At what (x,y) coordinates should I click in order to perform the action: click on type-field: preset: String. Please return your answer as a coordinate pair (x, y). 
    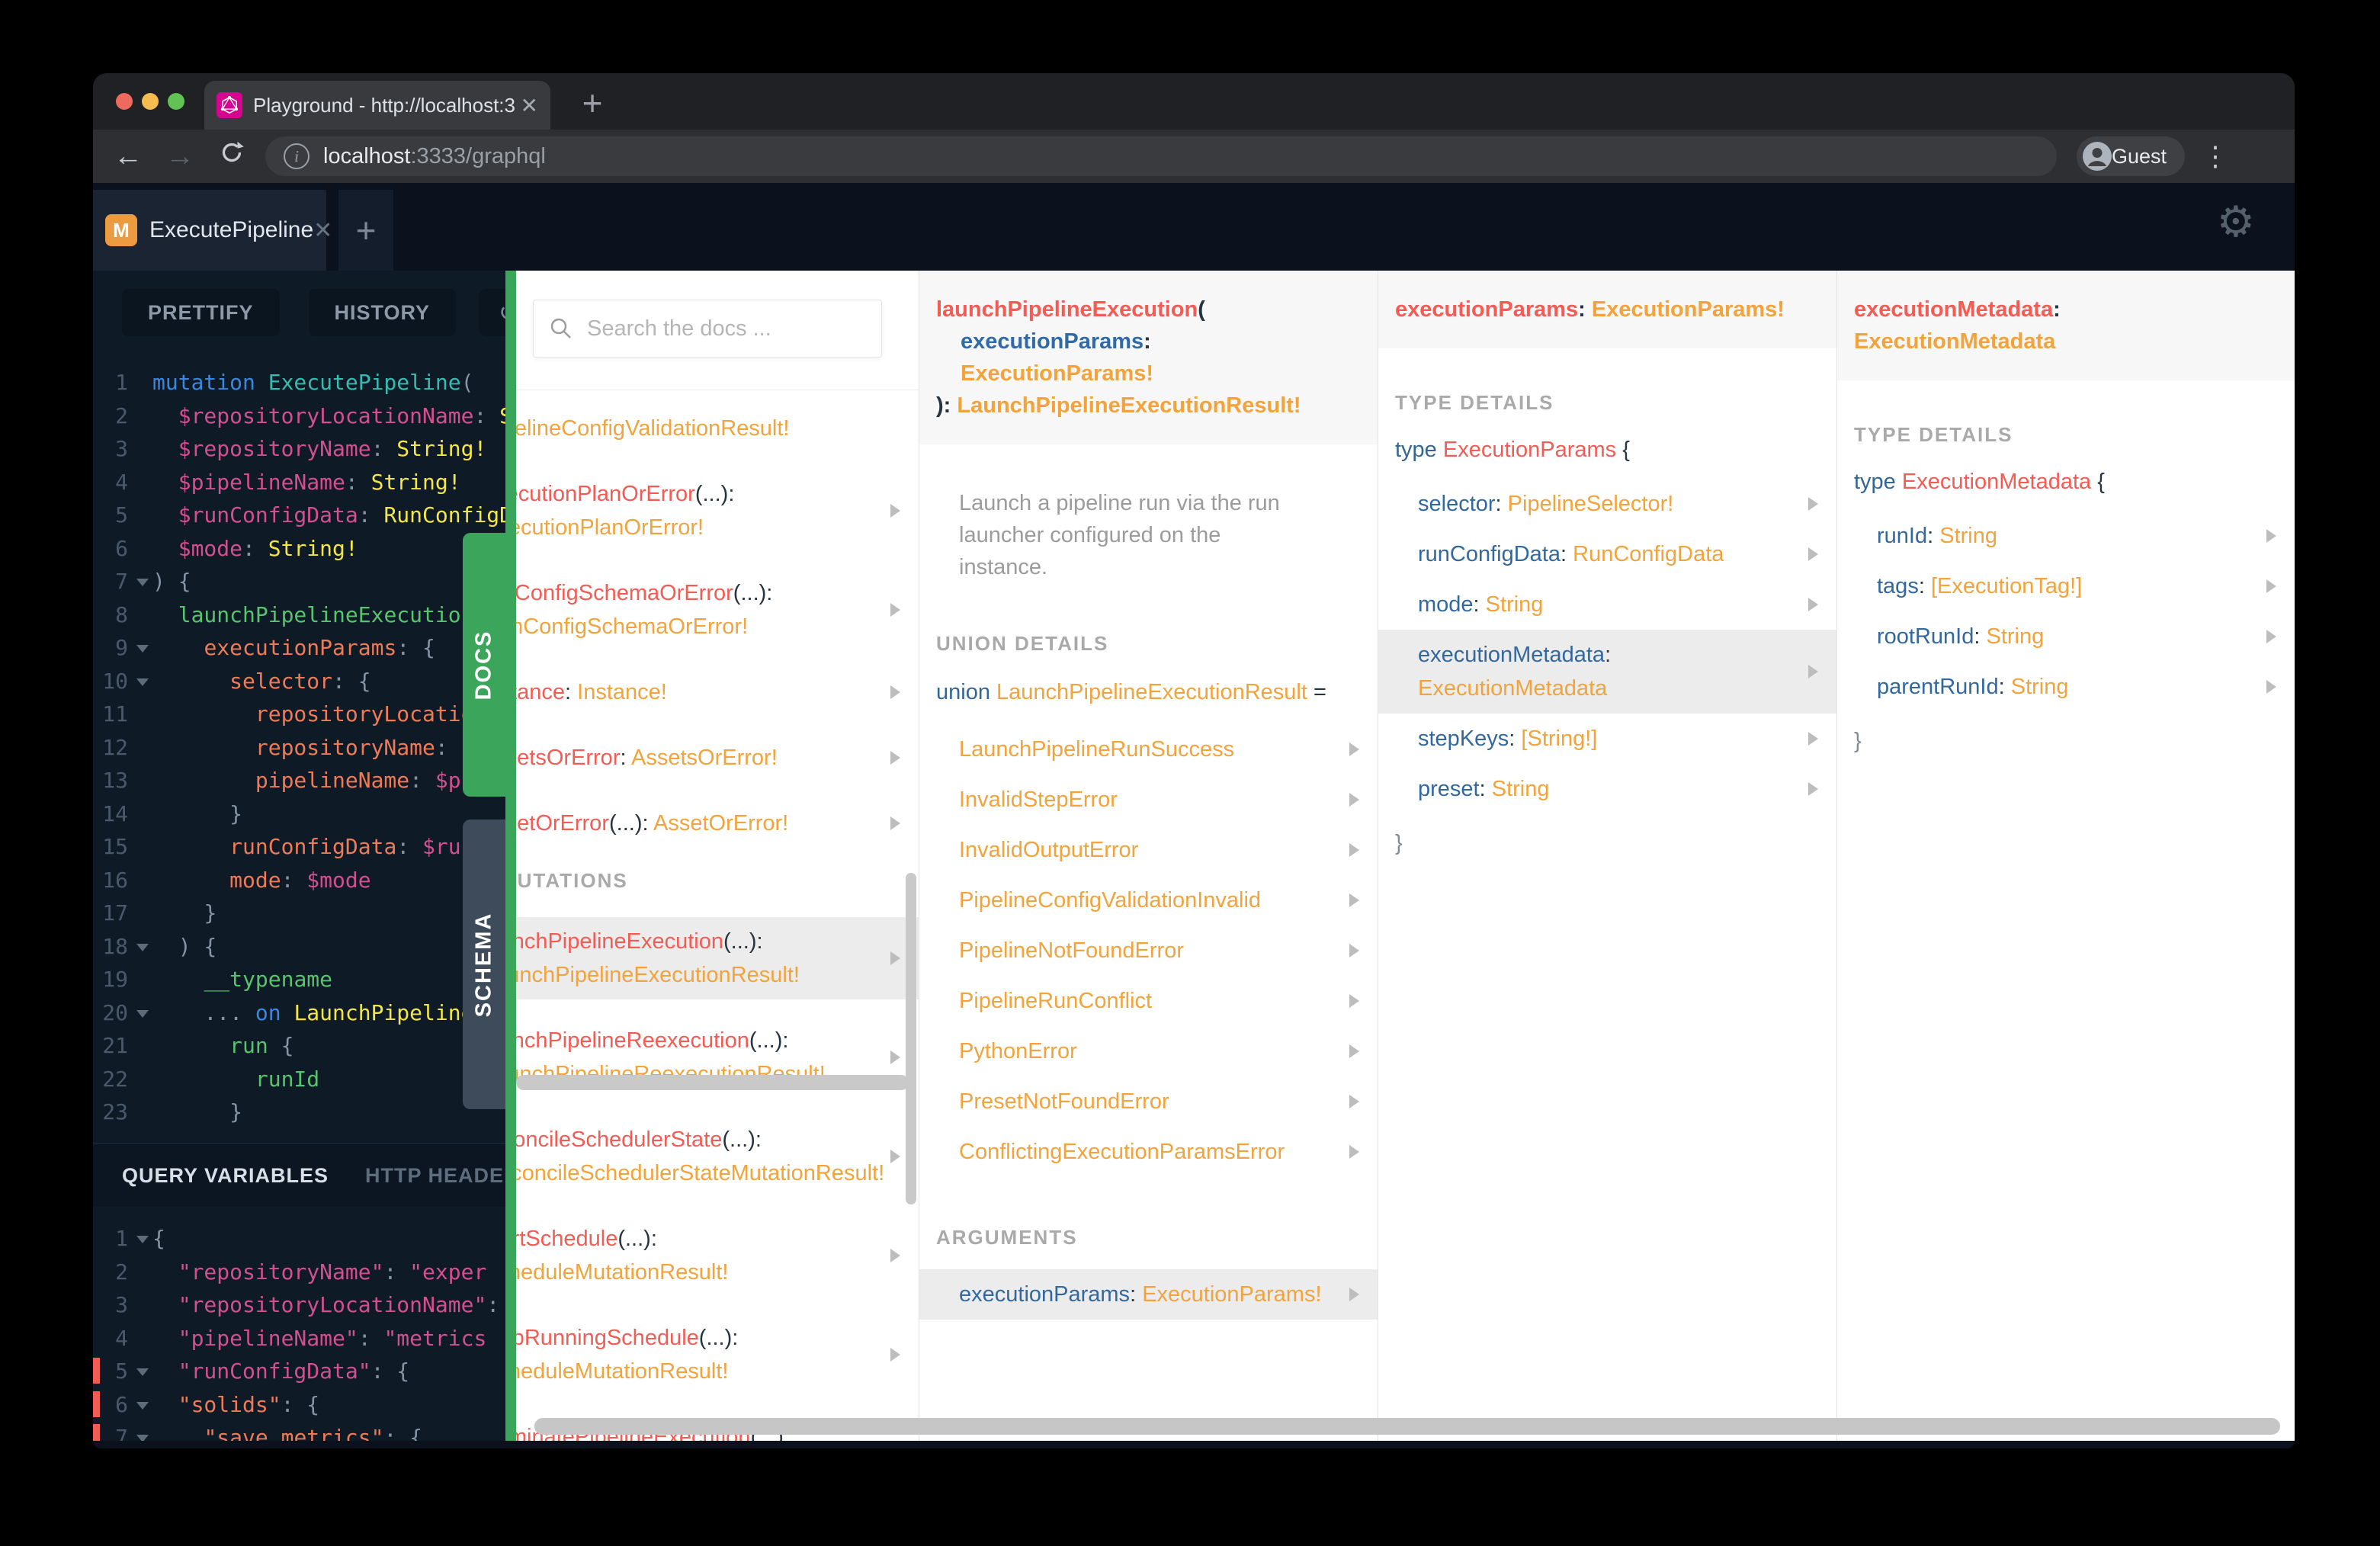
    Looking at the image, I should click on (1607, 789).